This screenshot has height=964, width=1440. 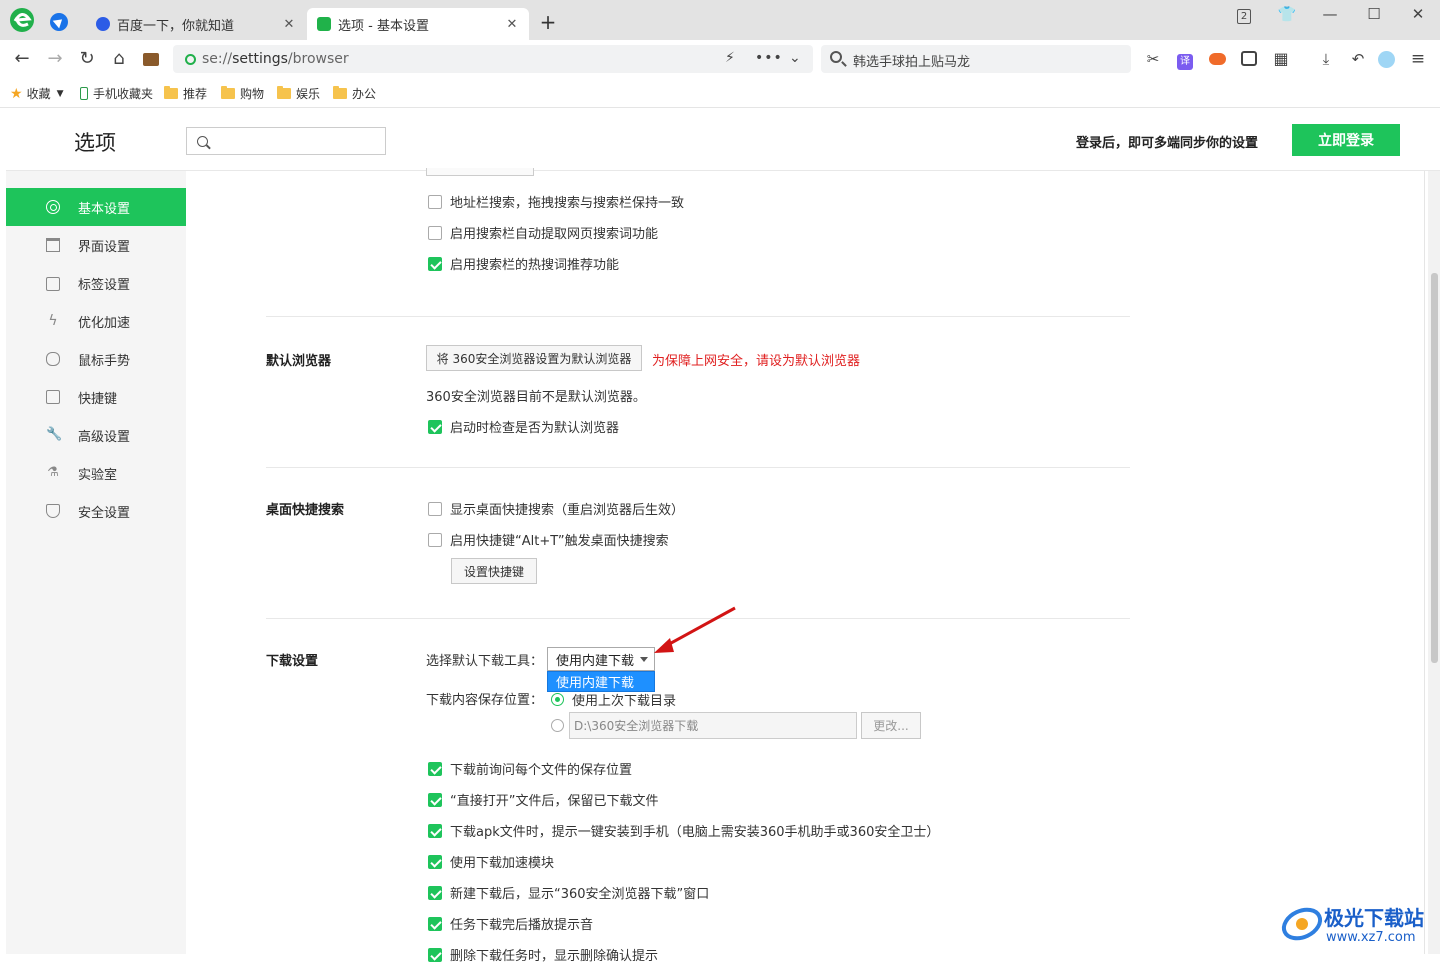 What do you see at coordinates (485, 661) in the screenshot?
I see `download-tool-label: 选择默认下载工具：` at bounding box center [485, 661].